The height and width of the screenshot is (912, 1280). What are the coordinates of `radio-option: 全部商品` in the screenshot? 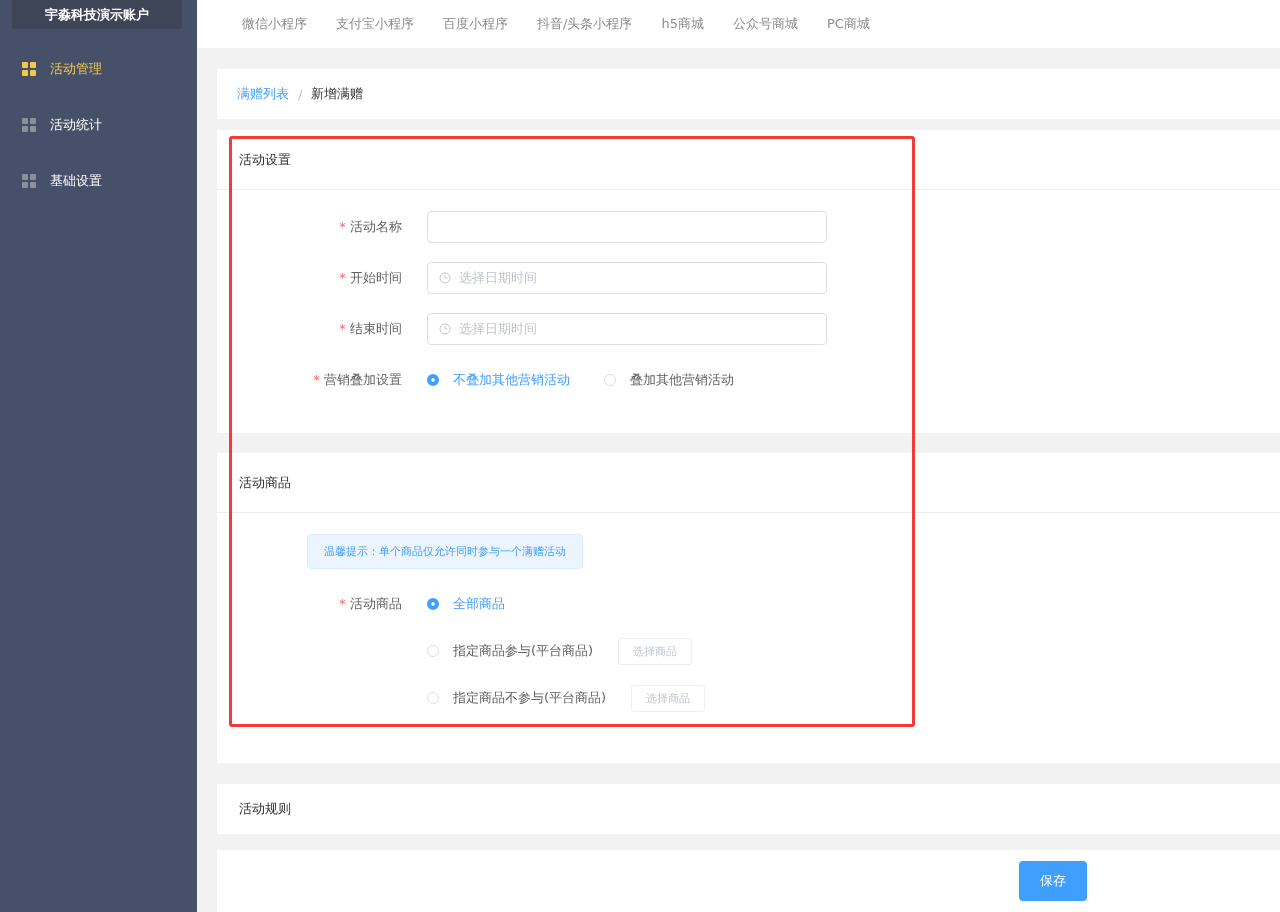 It's located at (466, 604).